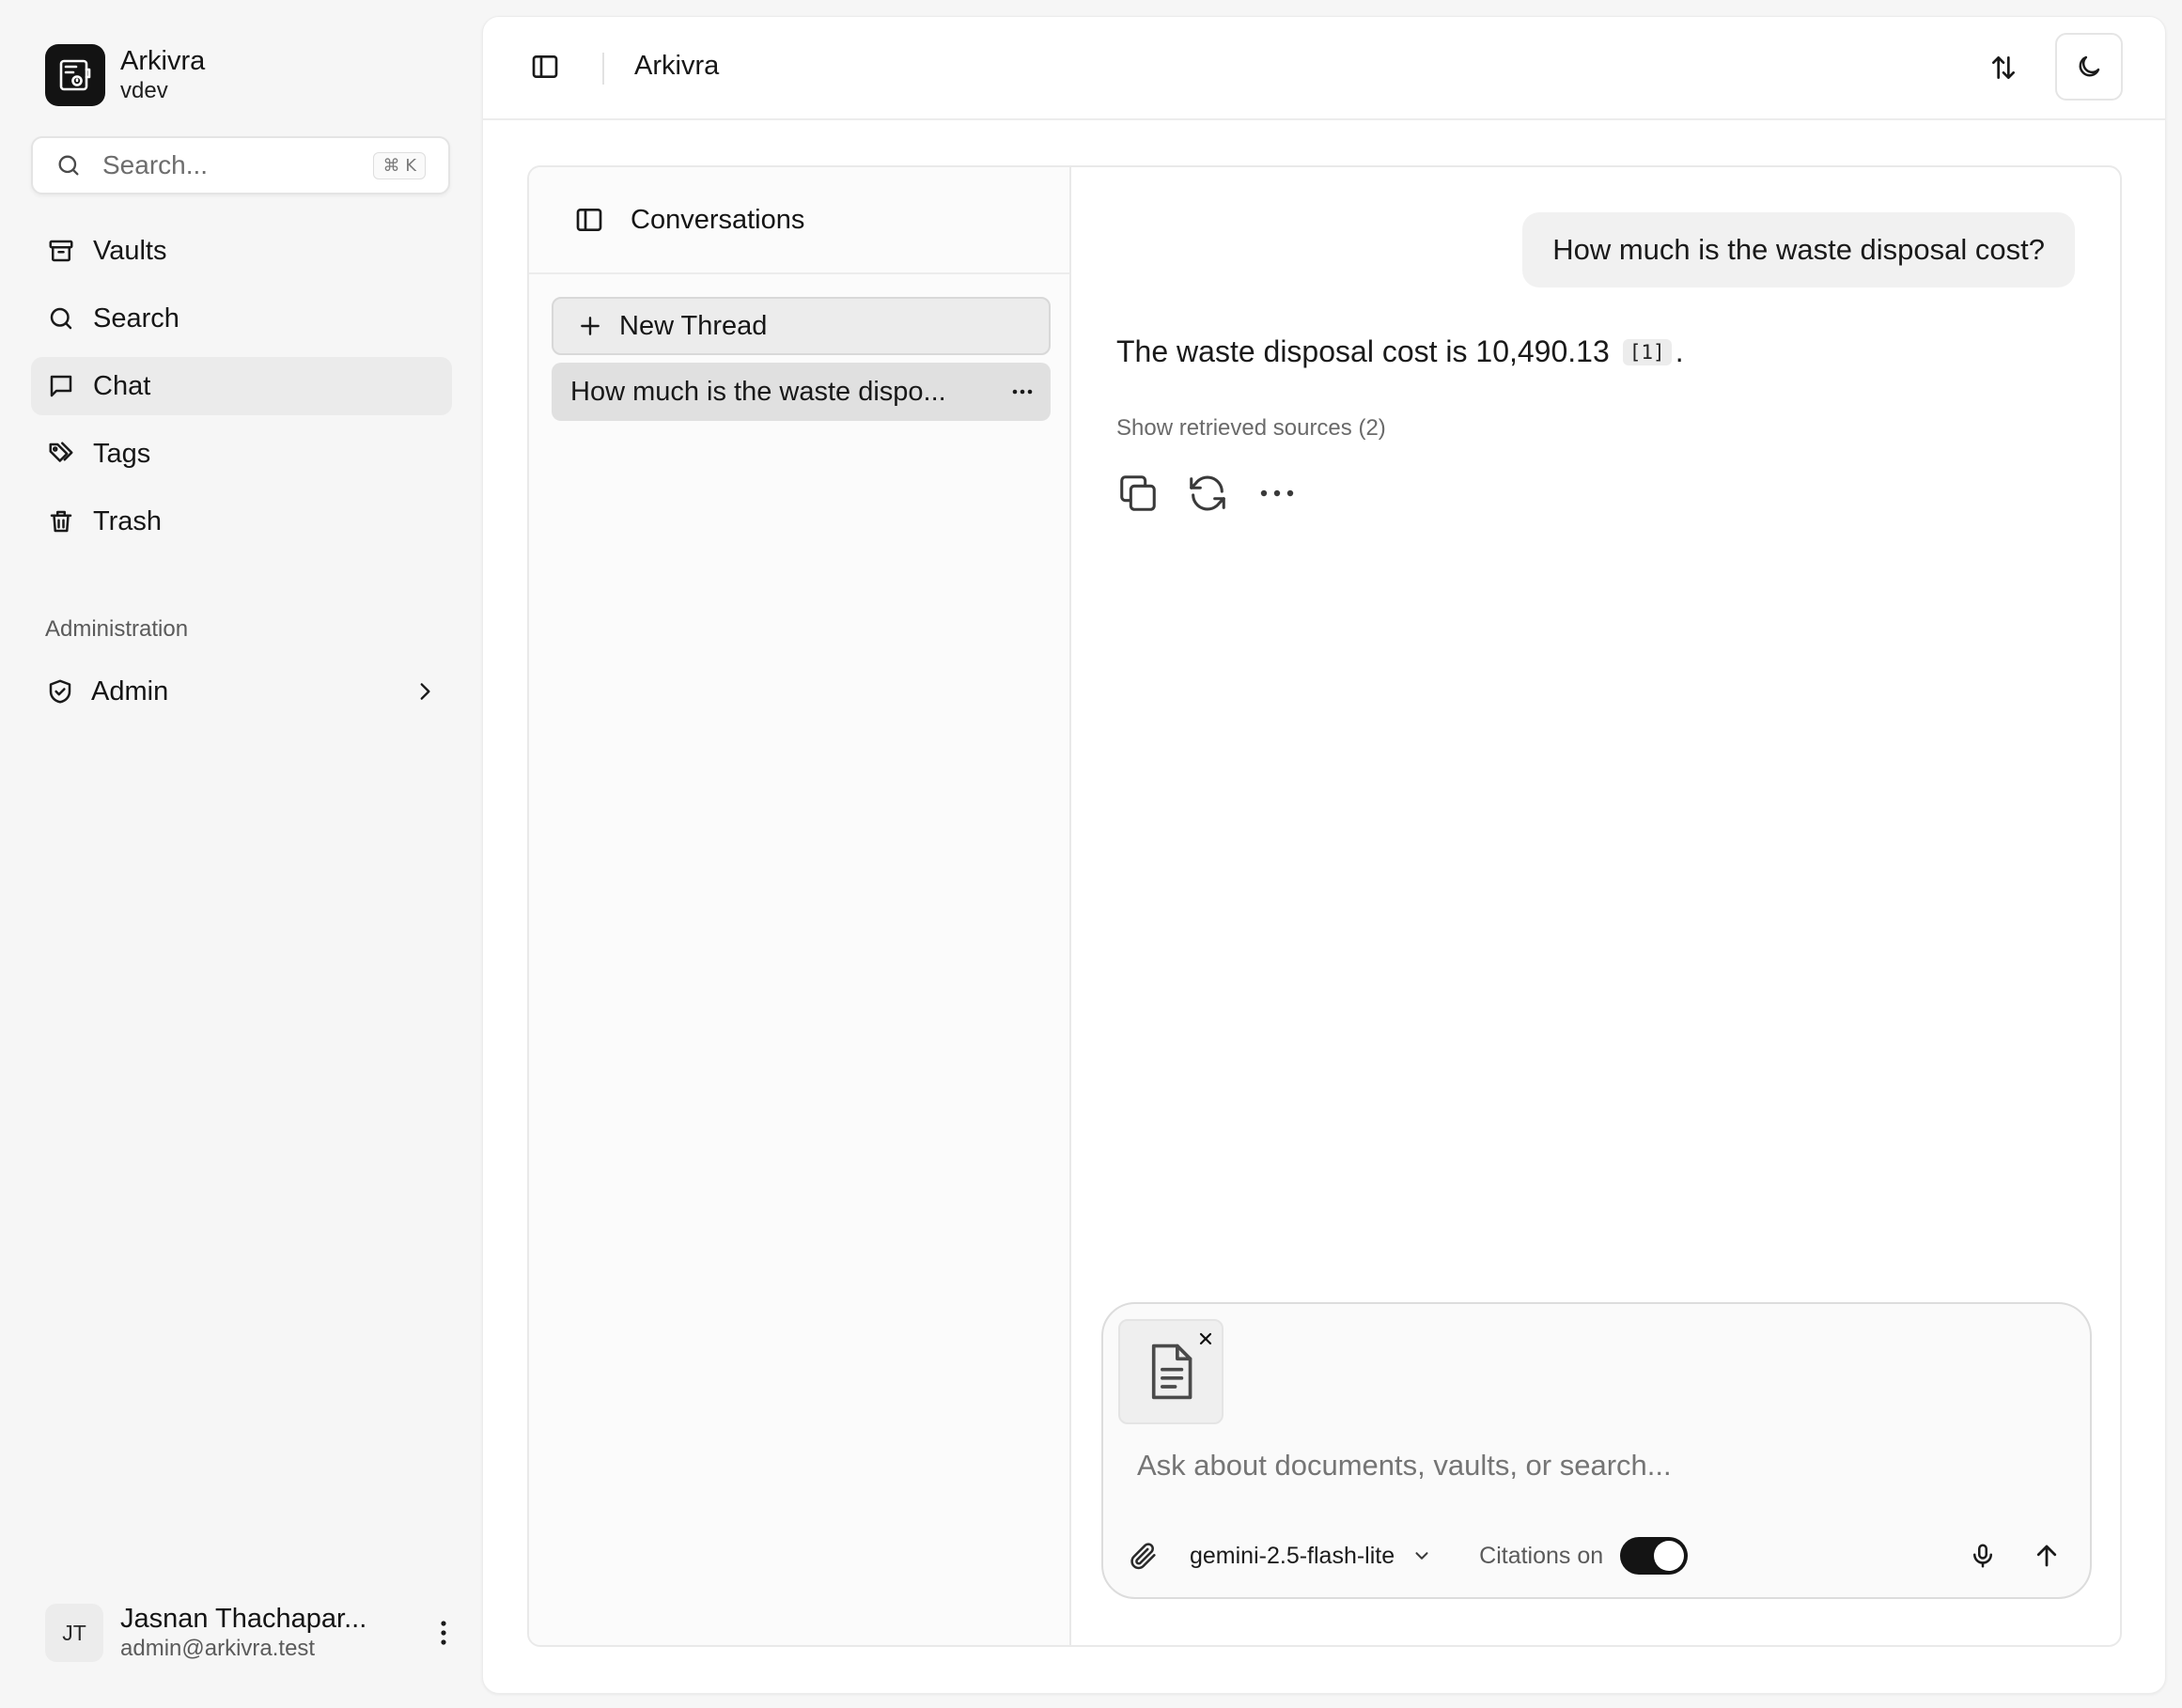  What do you see at coordinates (136, 318) in the screenshot?
I see `sidebar-item-label: Search` at bounding box center [136, 318].